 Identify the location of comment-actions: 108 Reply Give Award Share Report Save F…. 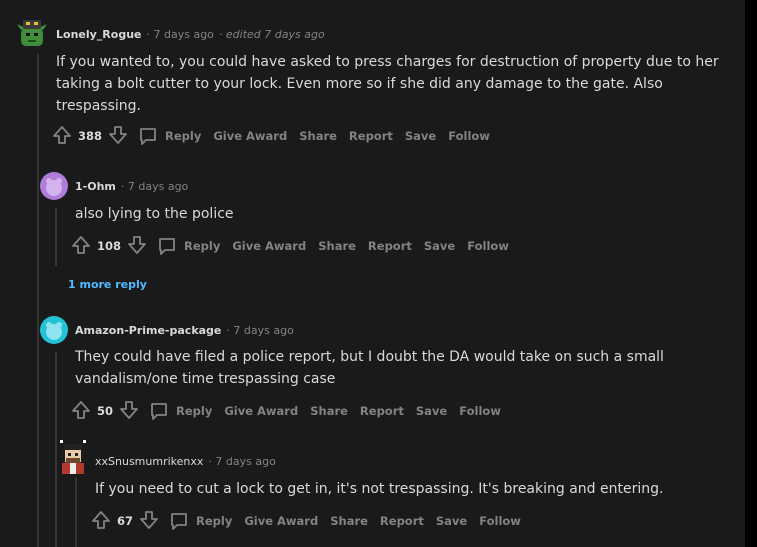
(290, 246).